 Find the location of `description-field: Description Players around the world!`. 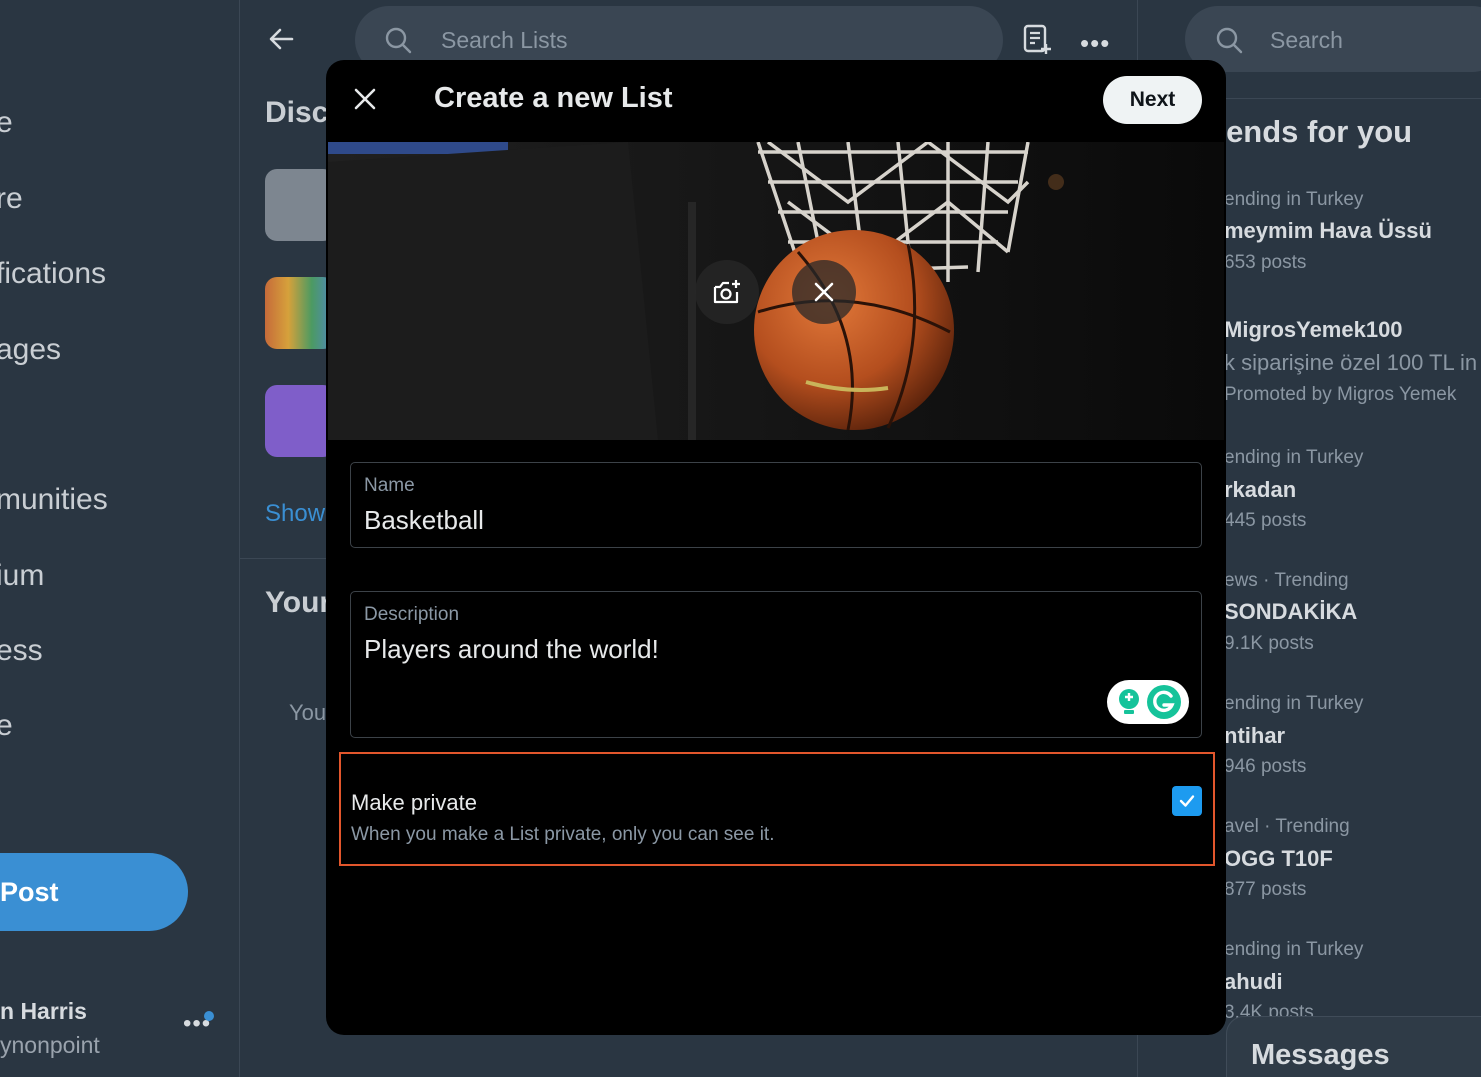

description-field: Description Players around the world! is located at coordinates (776, 664).